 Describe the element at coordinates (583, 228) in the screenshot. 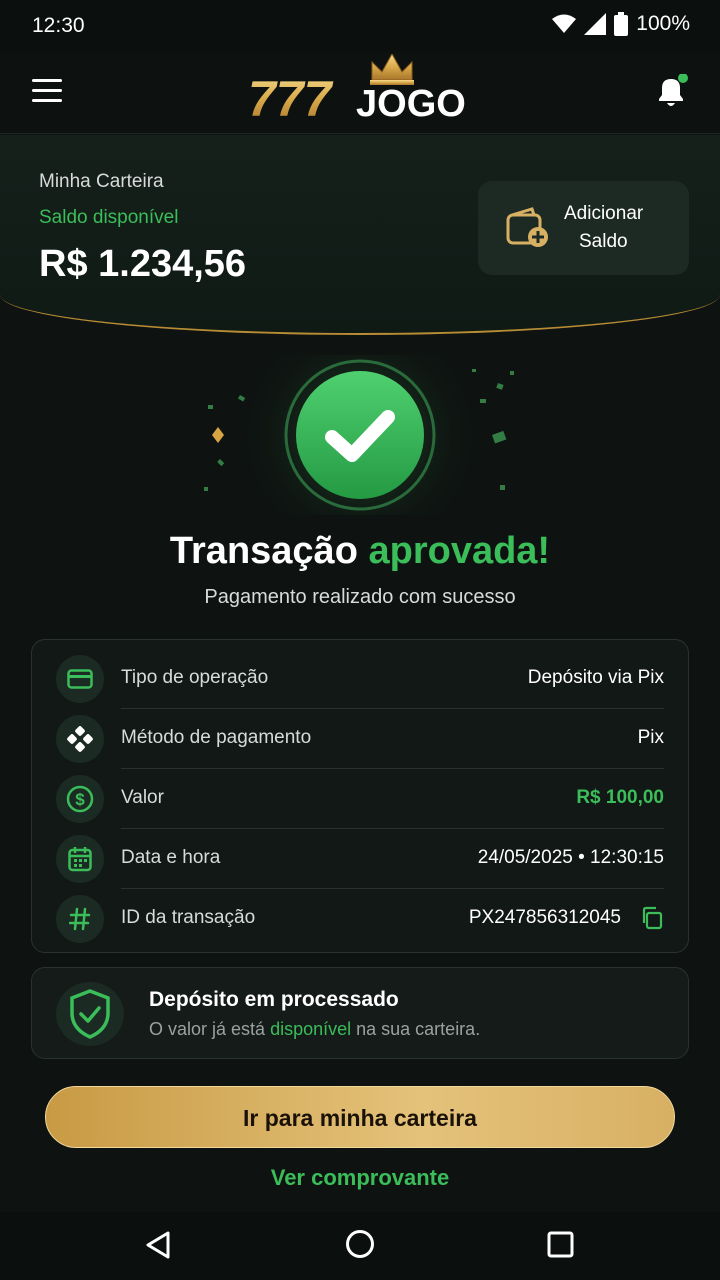

I see `add-balance-button: Adicionar Saldo` at that location.